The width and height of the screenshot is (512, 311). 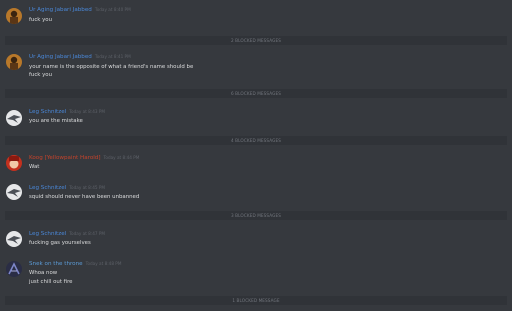 What do you see at coordinates (34, 167) in the screenshot?
I see `message-text: Wat` at bounding box center [34, 167].